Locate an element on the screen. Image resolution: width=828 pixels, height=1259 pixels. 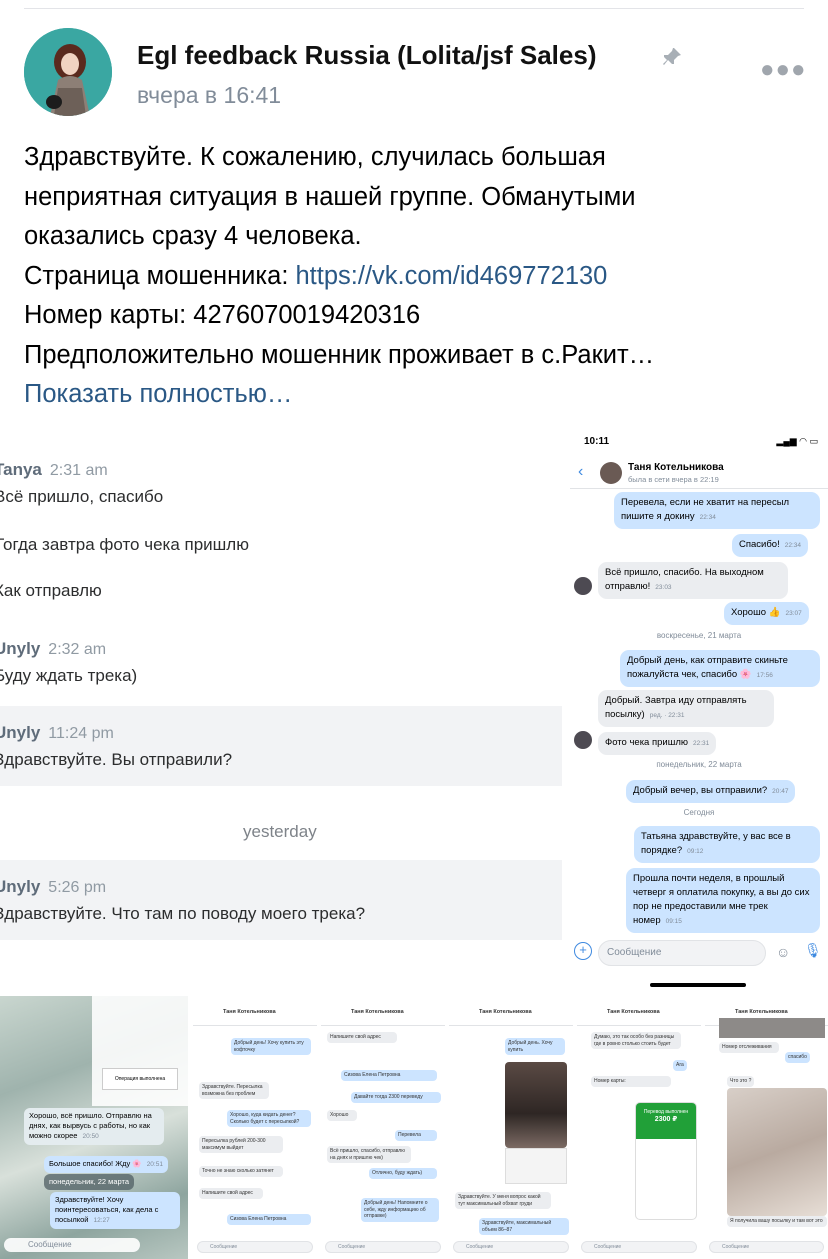
chat-bubble: Спасибо! 22:34 is located at coordinates (770, 545).